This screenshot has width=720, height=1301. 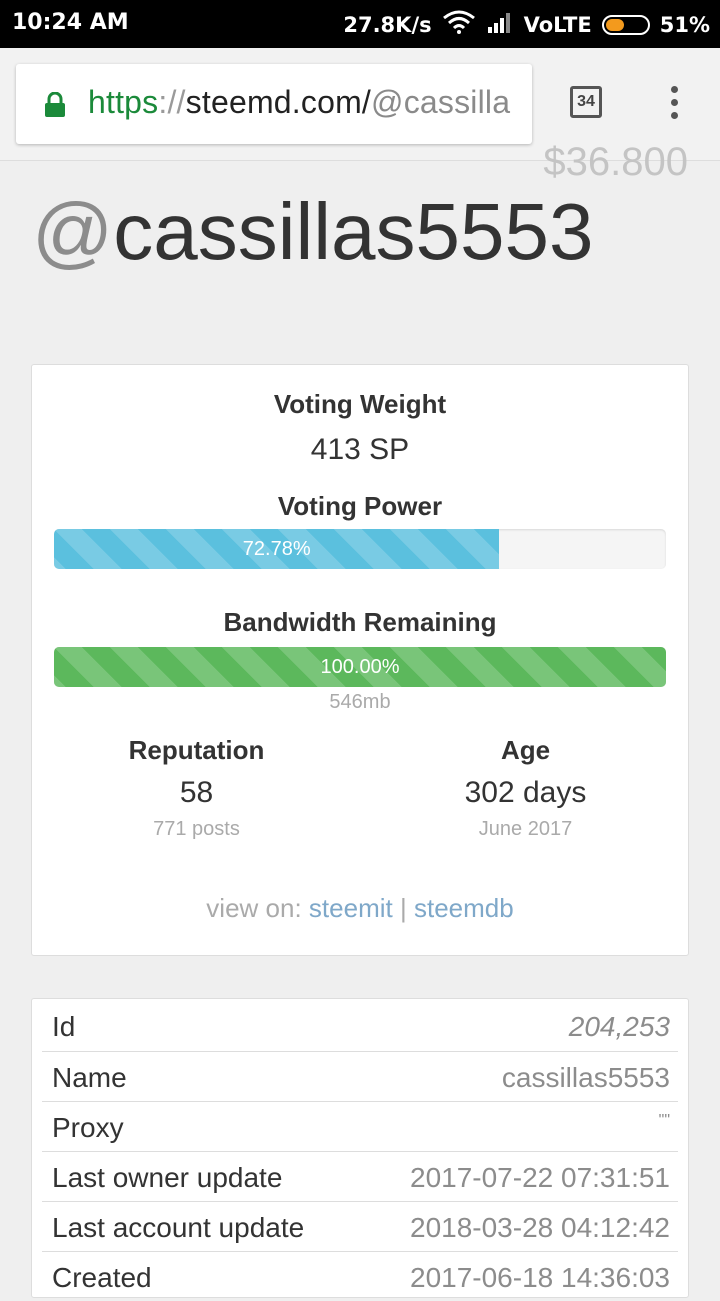 I want to click on view-on-links: view on: steemit | steemdb, so click(x=360, y=908).